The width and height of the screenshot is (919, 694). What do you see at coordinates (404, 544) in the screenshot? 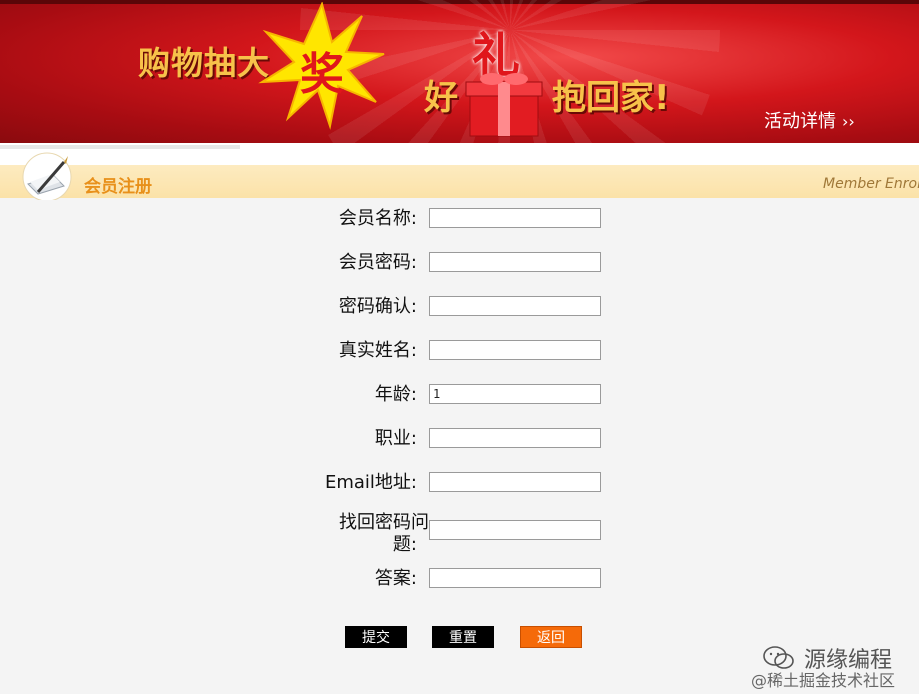
I see `recovery-question-label-line2: 题:` at bounding box center [404, 544].